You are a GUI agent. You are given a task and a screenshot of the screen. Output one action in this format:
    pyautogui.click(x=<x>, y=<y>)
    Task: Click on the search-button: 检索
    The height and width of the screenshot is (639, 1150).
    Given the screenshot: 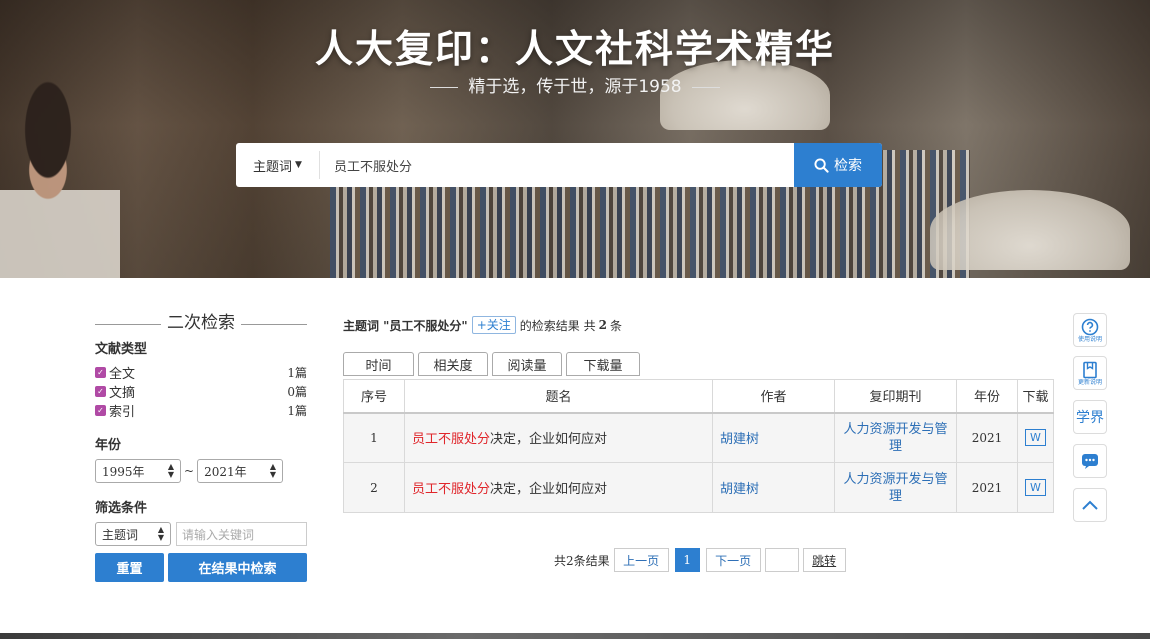 What is the action you would take?
    pyautogui.click(x=838, y=165)
    